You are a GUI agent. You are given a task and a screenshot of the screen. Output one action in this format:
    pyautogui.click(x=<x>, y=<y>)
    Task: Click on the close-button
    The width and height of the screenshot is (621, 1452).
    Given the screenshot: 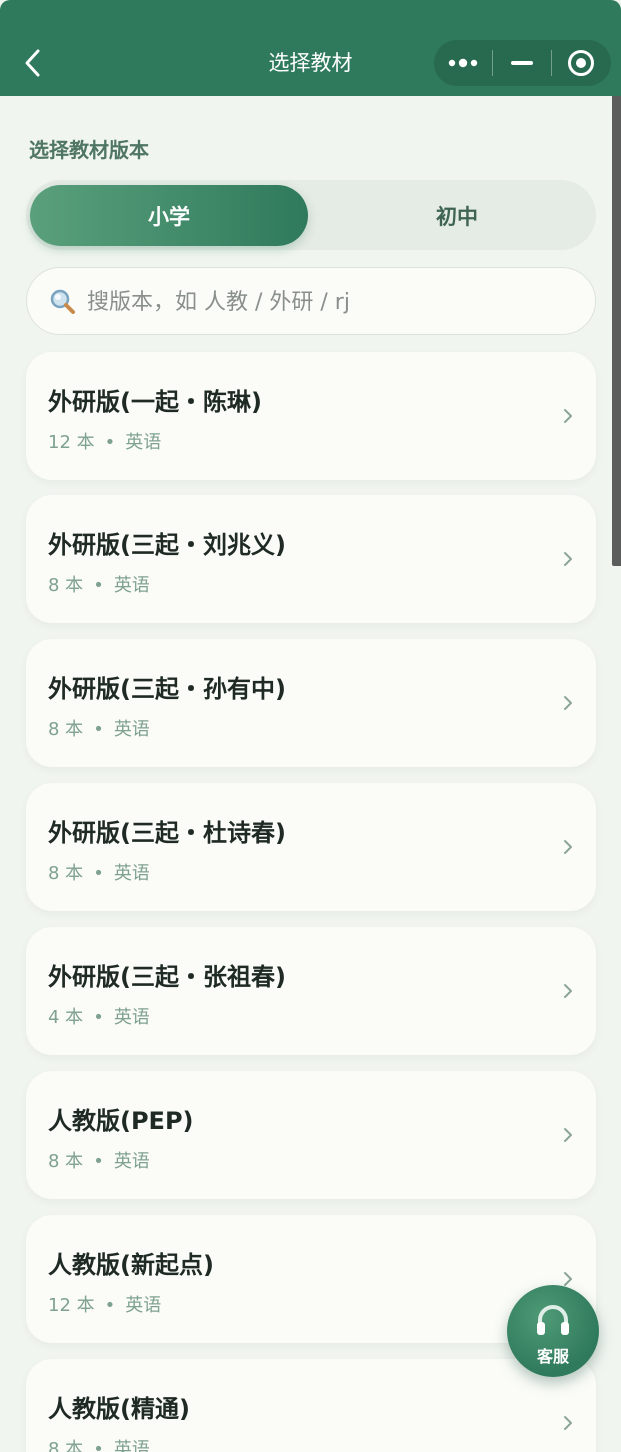 What is the action you would take?
    pyautogui.click(x=581, y=63)
    